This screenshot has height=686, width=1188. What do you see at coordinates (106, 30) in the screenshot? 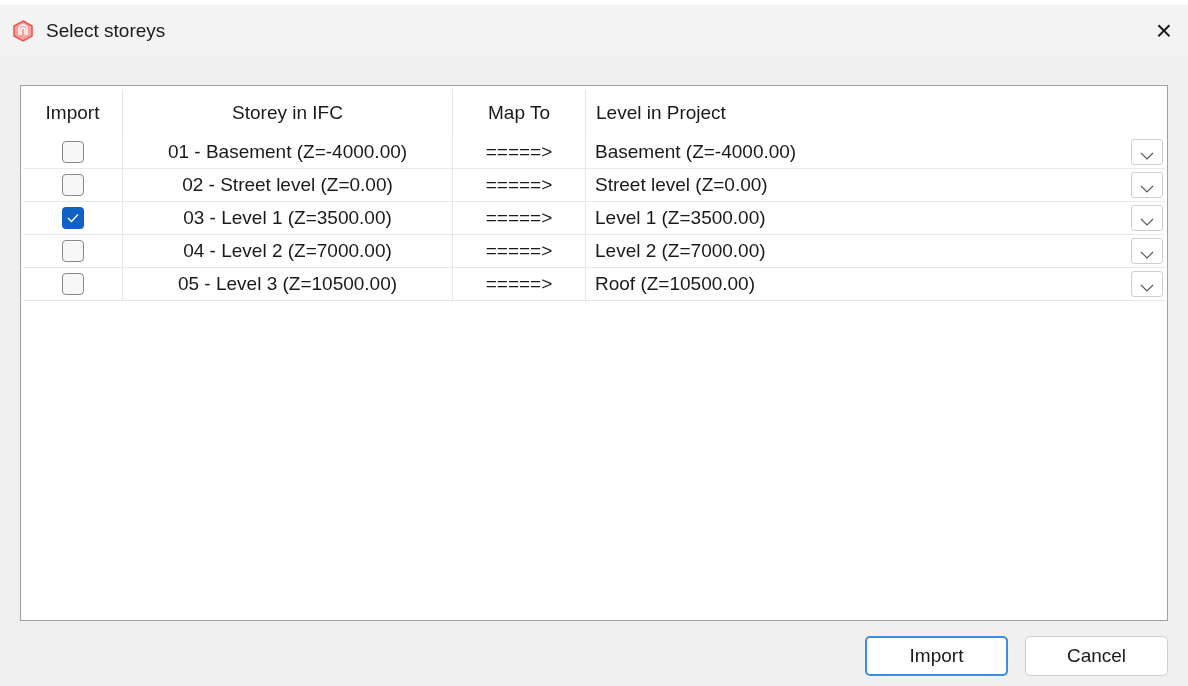
I see `window-title: Select storeys` at bounding box center [106, 30].